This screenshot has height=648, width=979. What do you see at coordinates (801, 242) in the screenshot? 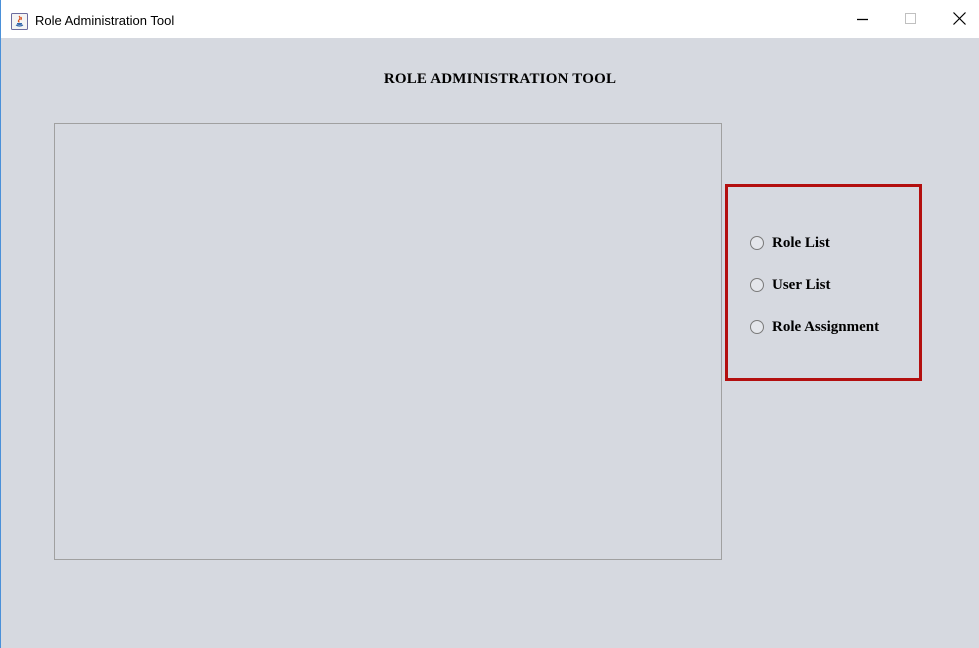
I see `radio-label-role-list: Role List` at bounding box center [801, 242].